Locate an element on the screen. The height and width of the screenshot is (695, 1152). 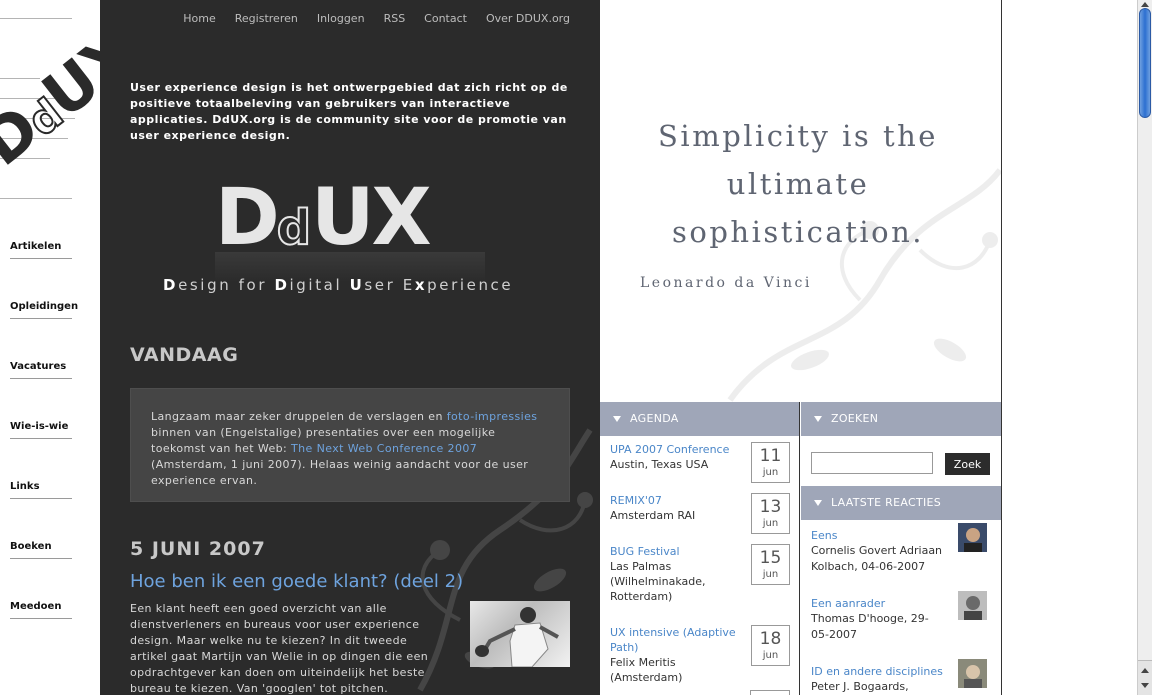
next-web-conference-link: The Next Web Conference 2007 is located at coordinates (384, 448).